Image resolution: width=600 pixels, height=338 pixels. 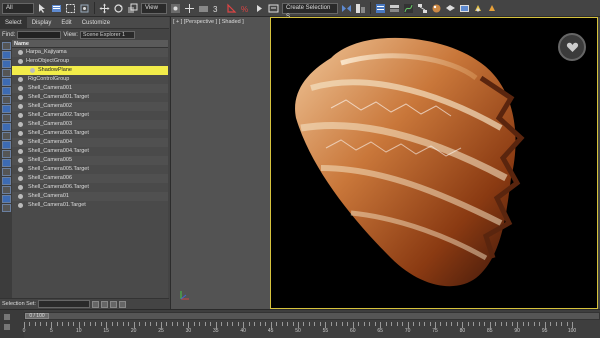 I want to click on menu-edit: Edit, so click(x=66, y=23).